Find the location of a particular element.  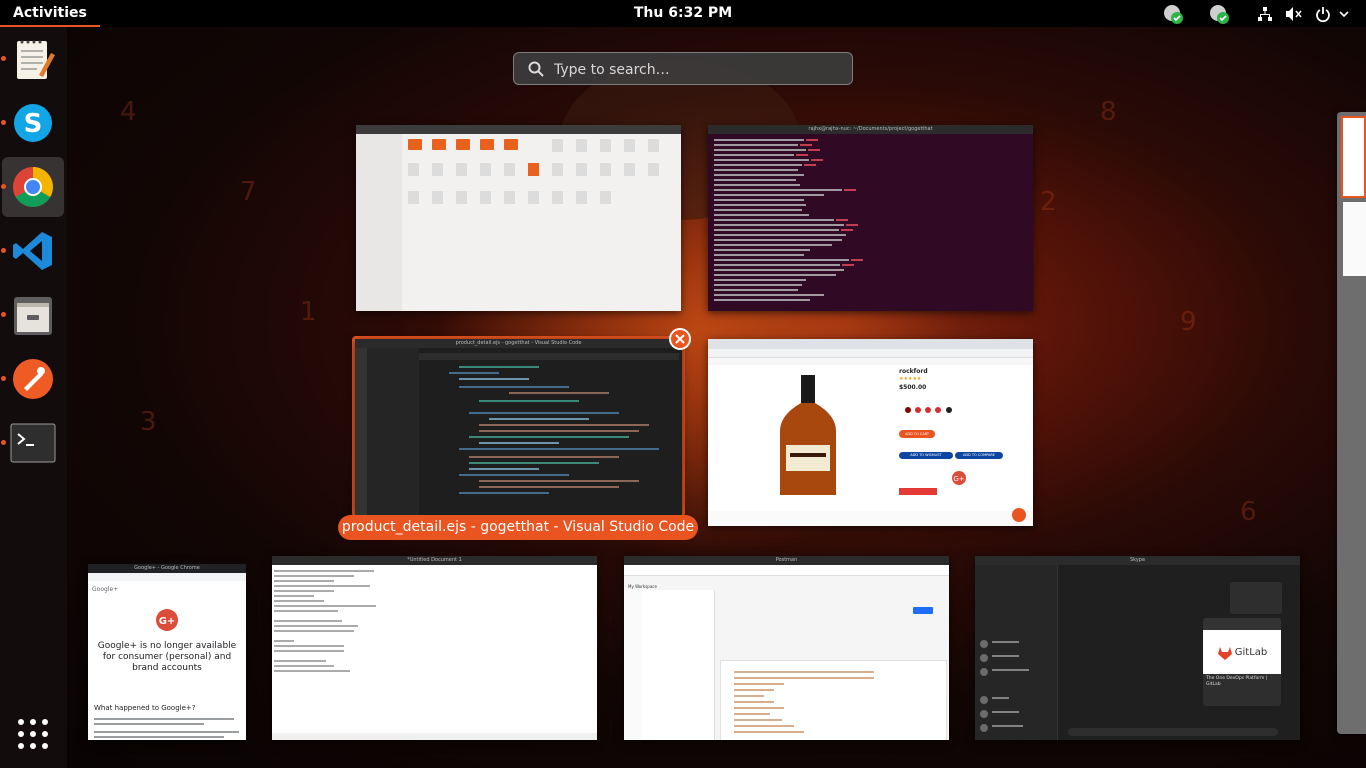

terminal-icon is located at coordinates (33, 443).